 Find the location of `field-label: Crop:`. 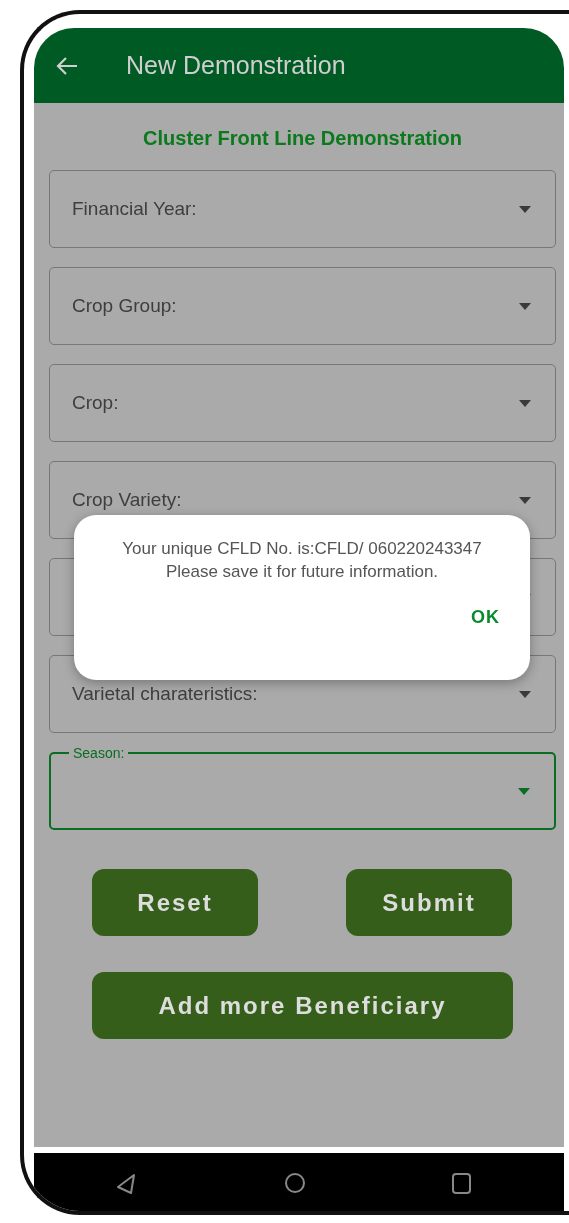

field-label: Crop: is located at coordinates (95, 403).